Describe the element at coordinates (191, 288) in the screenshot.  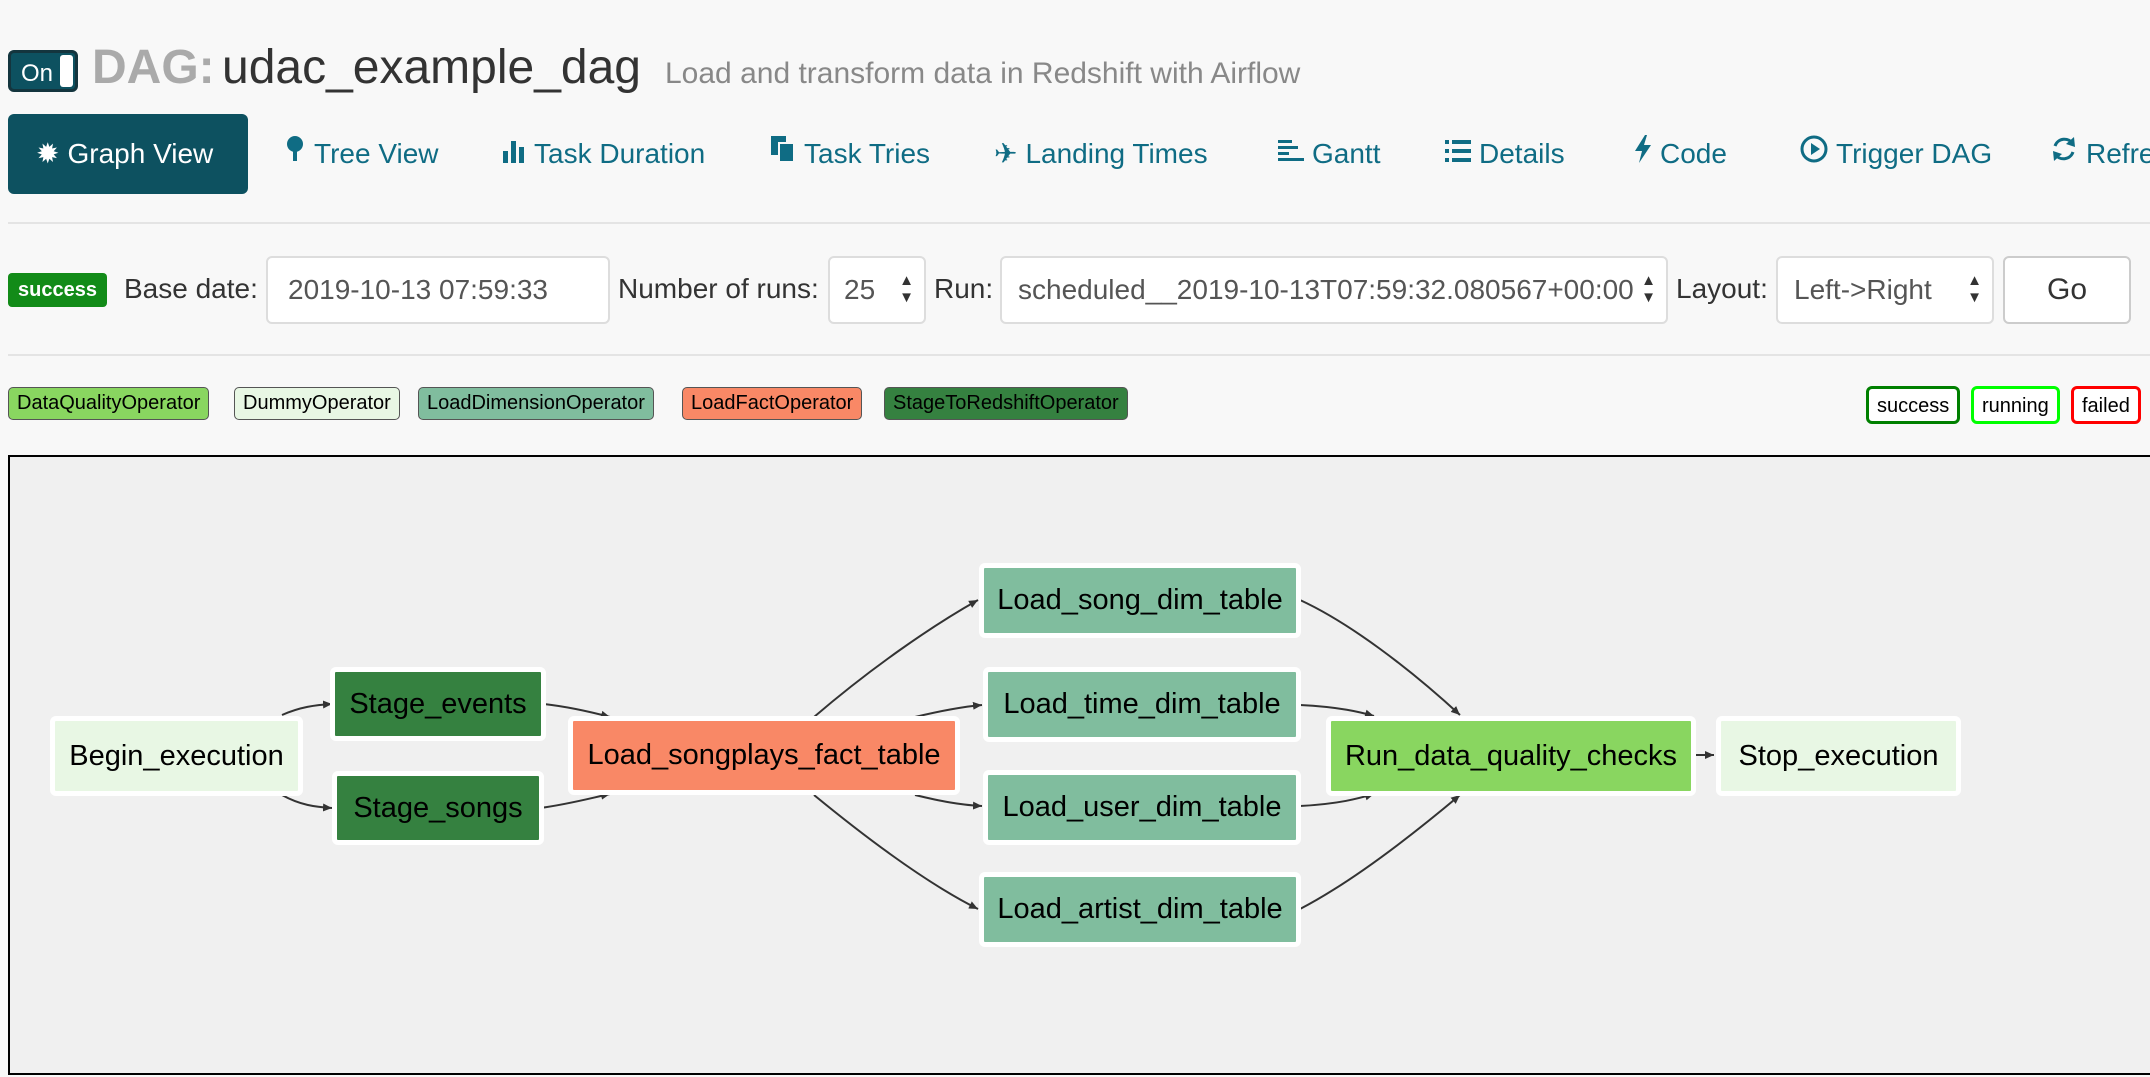
I see `base-date-label: Base date:` at that location.